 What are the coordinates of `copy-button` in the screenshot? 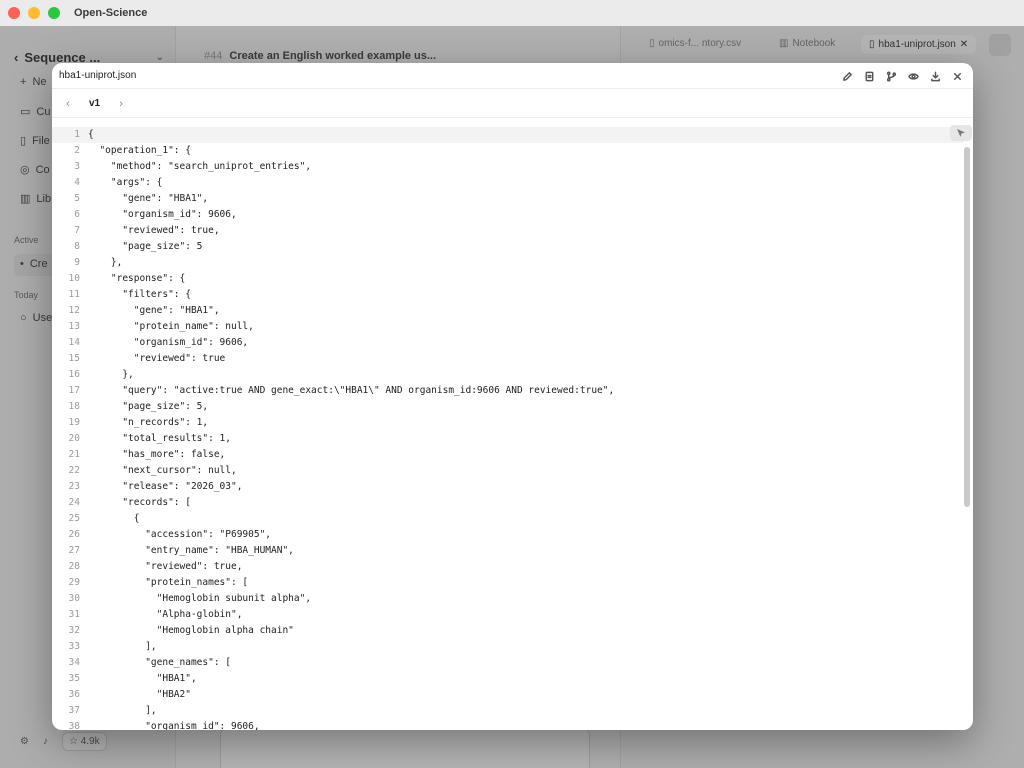 It's located at (869, 76).